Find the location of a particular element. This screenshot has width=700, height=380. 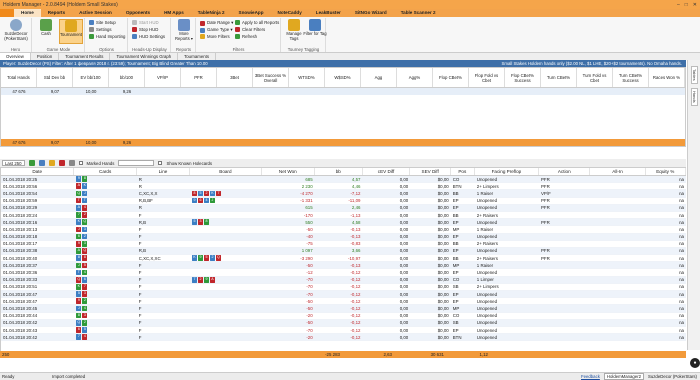

side-tab-hands: Hands is located at coordinates (694, 97).